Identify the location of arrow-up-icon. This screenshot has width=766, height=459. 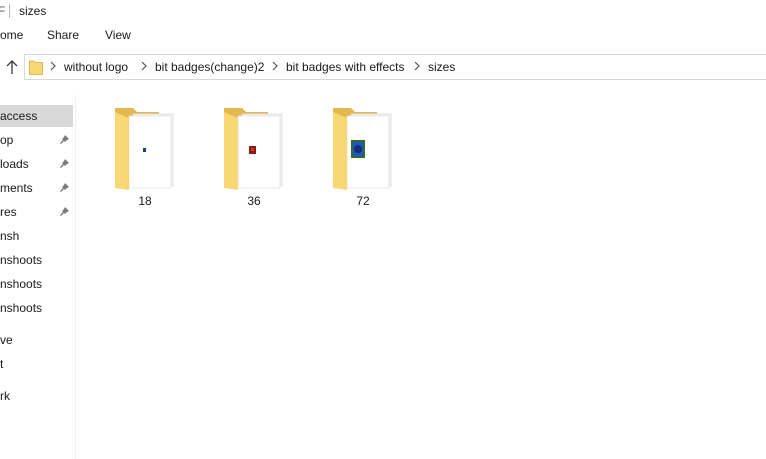
(12, 67).